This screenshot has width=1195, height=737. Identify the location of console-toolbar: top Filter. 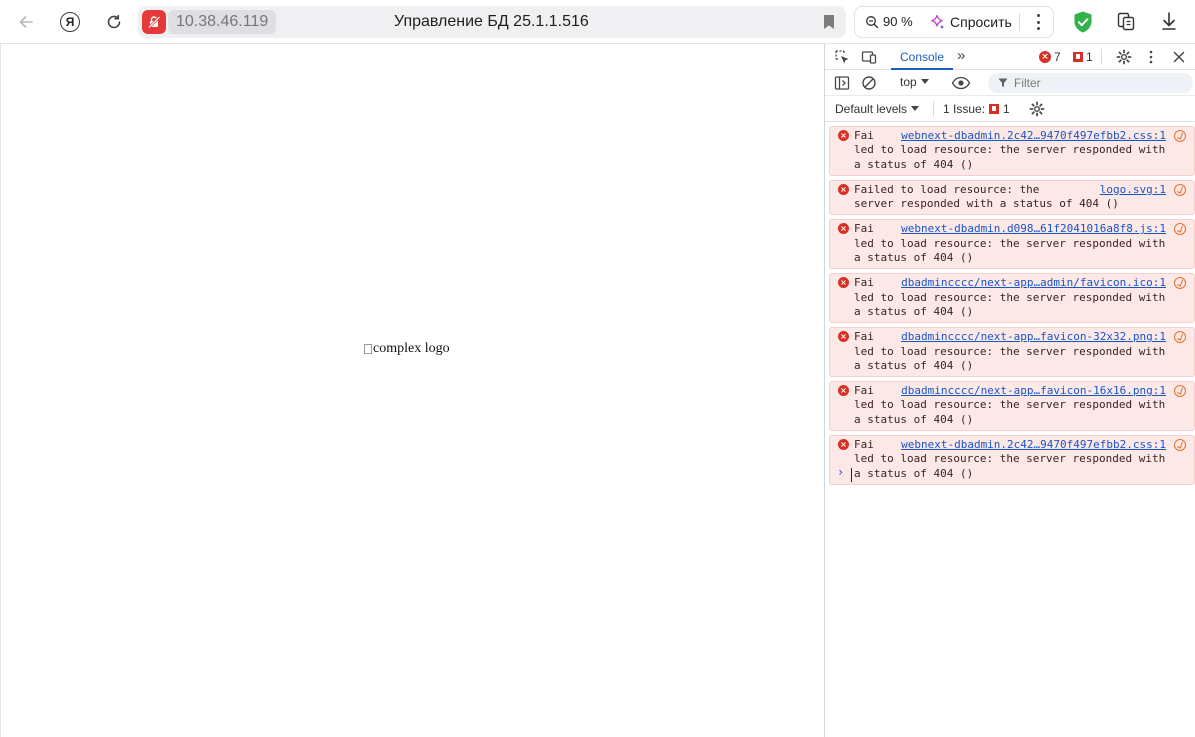
(1010, 83).